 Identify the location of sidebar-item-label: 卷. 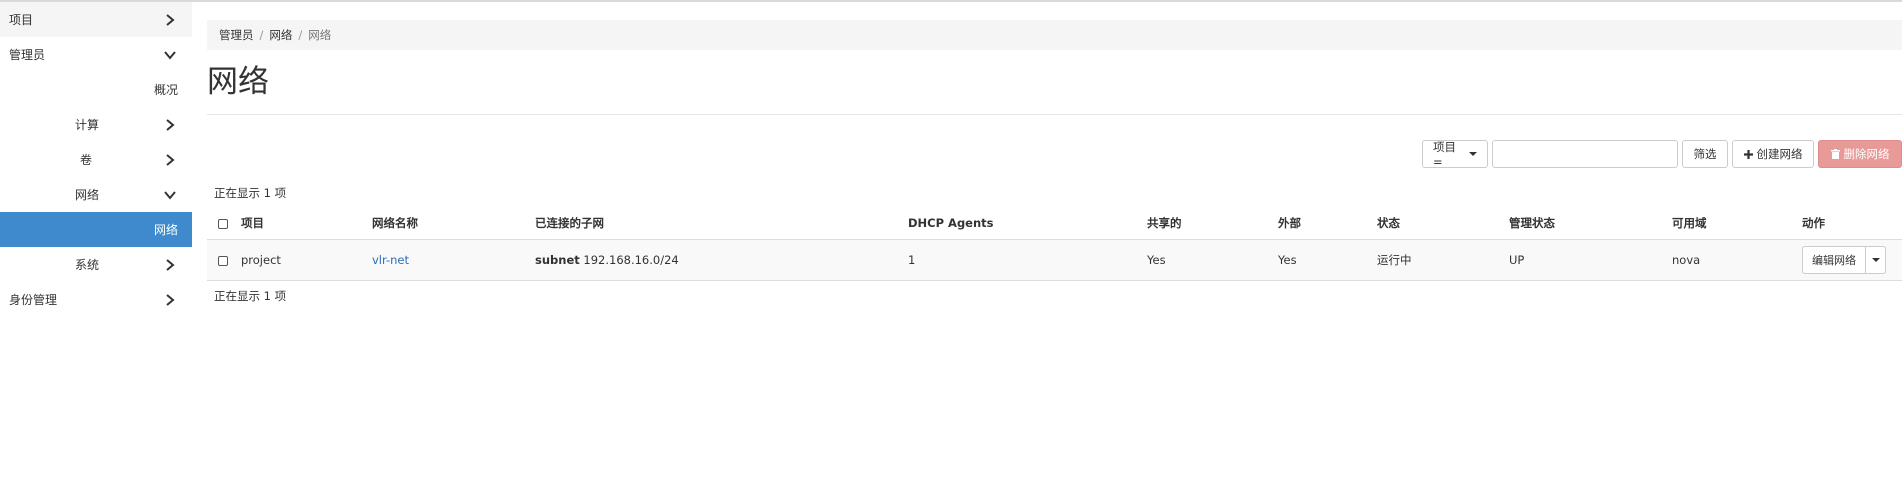
(86, 160).